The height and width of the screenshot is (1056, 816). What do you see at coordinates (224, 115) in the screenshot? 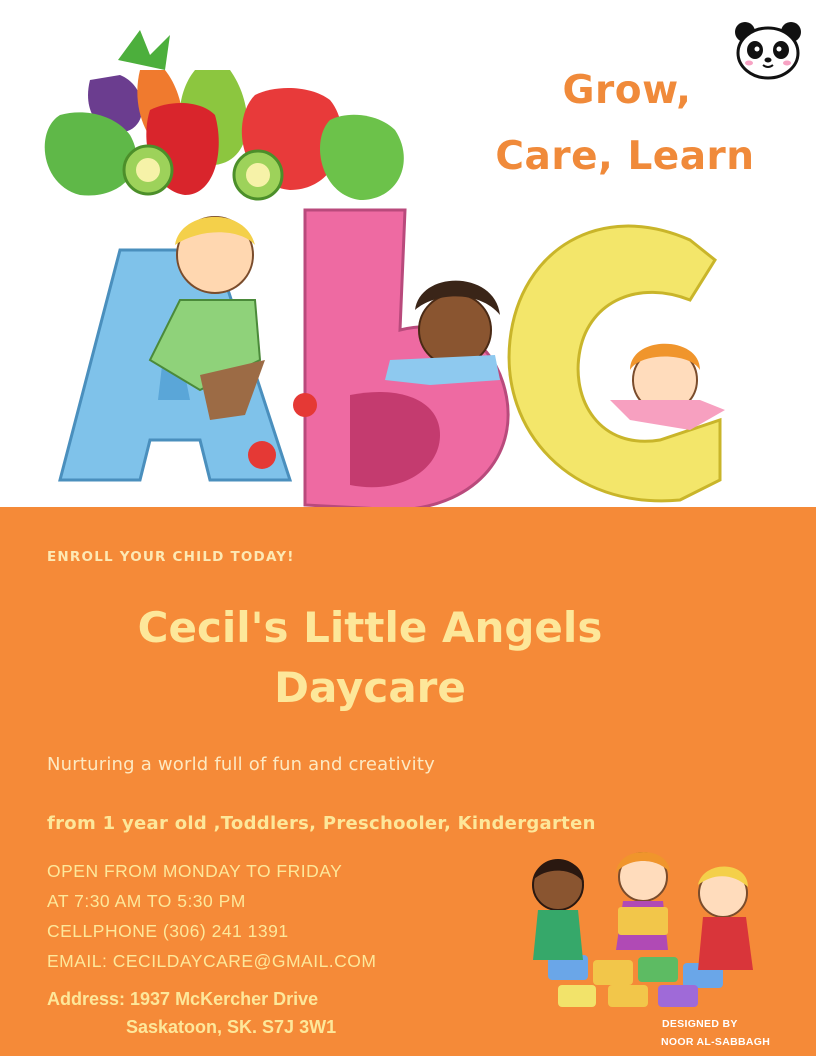
I see `vegetables-illustration` at bounding box center [224, 115].